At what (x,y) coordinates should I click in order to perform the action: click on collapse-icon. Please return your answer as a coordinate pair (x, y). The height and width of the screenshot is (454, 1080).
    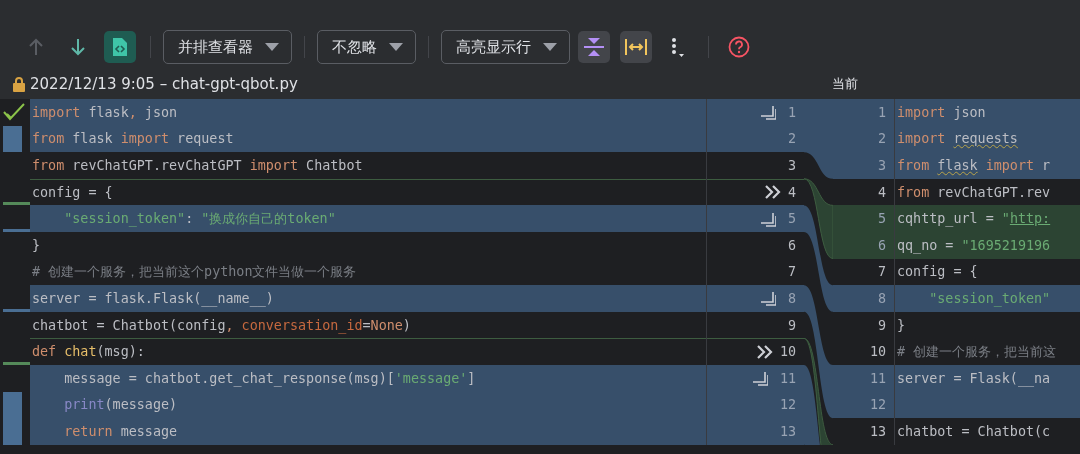
    Looking at the image, I should click on (594, 47).